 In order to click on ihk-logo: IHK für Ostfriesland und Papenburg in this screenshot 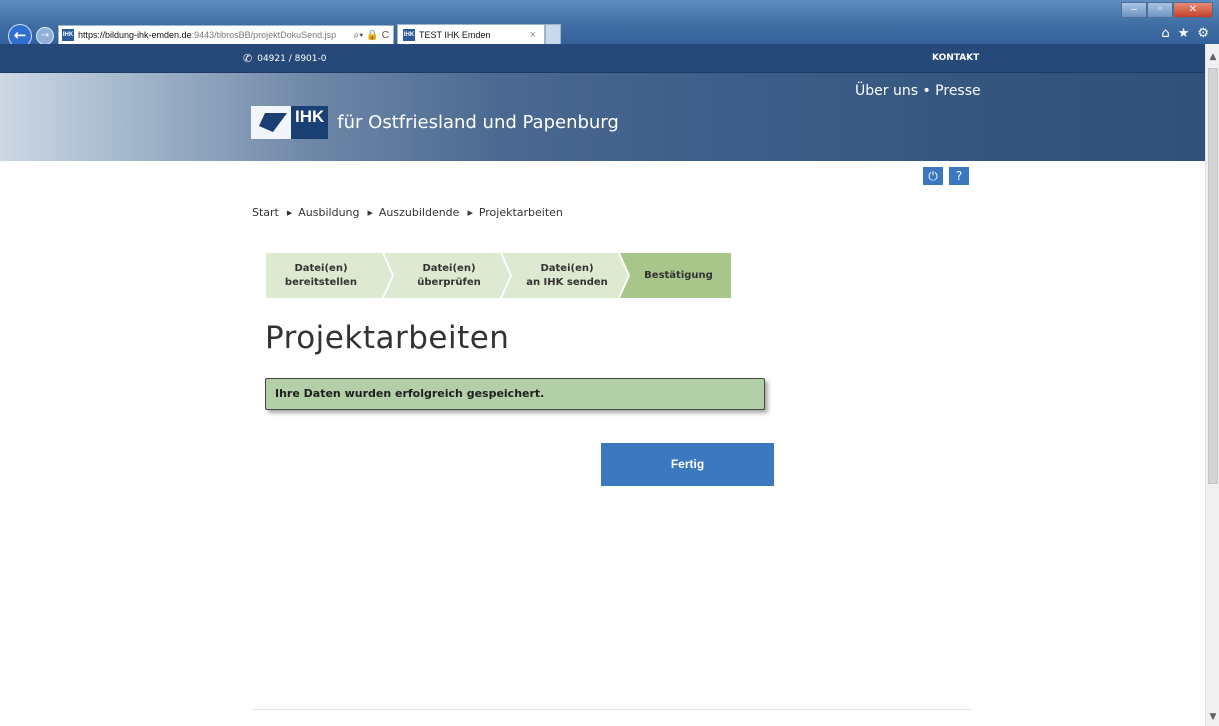, I will do `click(435, 122)`.